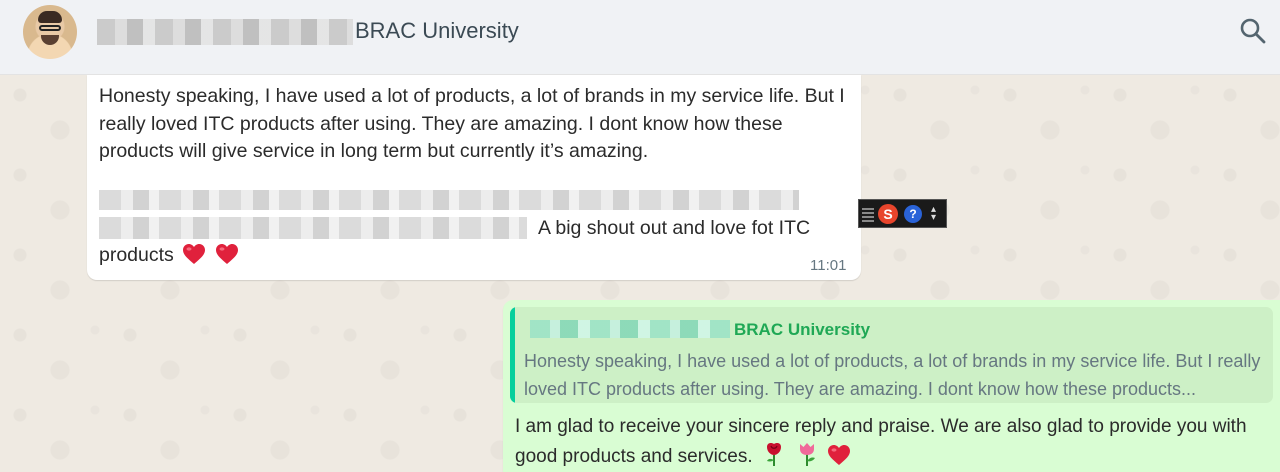 The height and width of the screenshot is (472, 1280). Describe the element at coordinates (773, 454) in the screenshot. I see `rose-emoji-icon` at that location.